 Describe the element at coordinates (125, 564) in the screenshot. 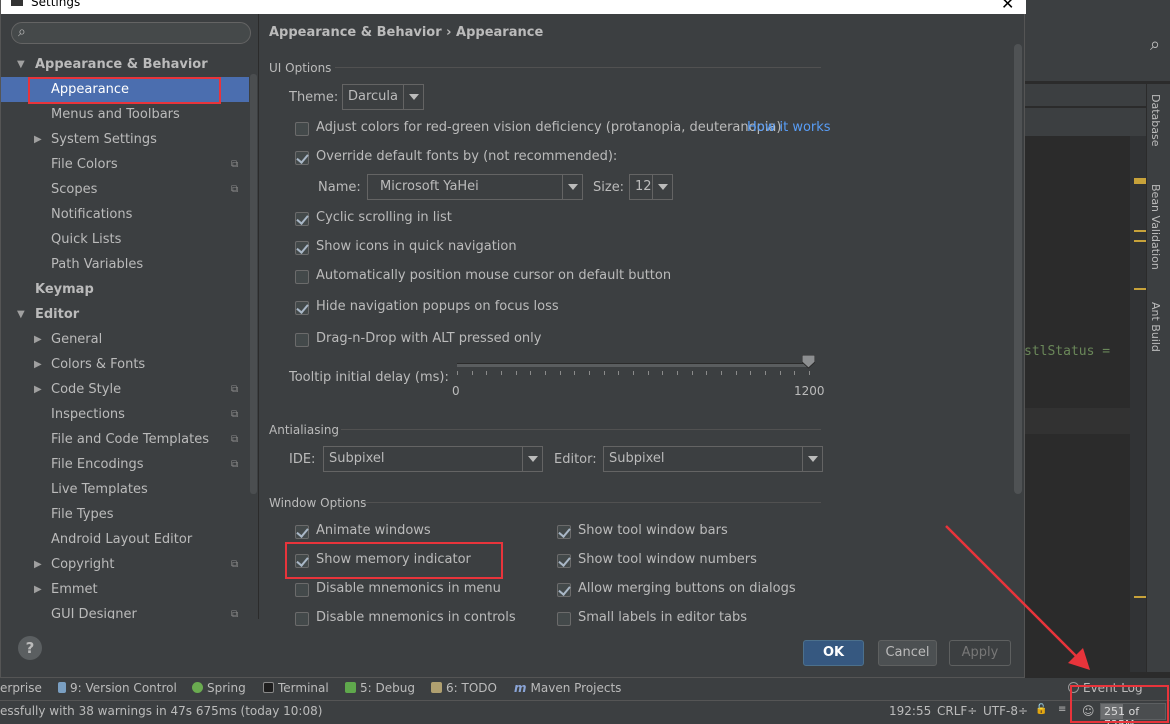

I see `tree-item: ▶ Copyright ⧉` at that location.